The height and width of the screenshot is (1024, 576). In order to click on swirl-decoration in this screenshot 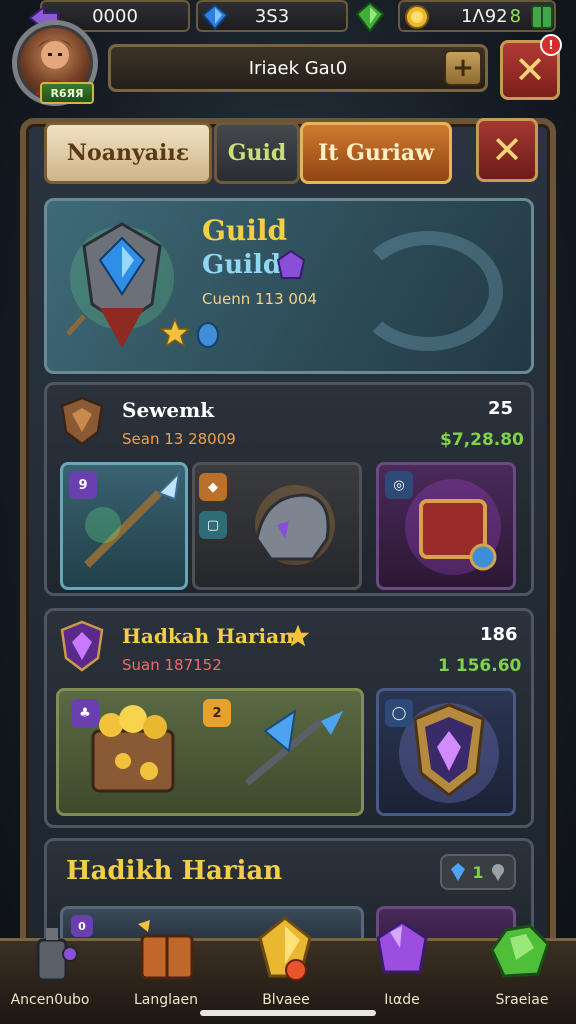, I will do `click(428, 291)`.